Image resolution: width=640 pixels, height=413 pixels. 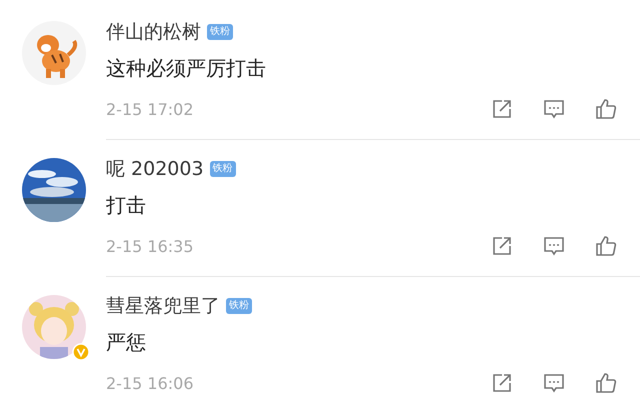 I want to click on comment-text: 打击, so click(x=126, y=205).